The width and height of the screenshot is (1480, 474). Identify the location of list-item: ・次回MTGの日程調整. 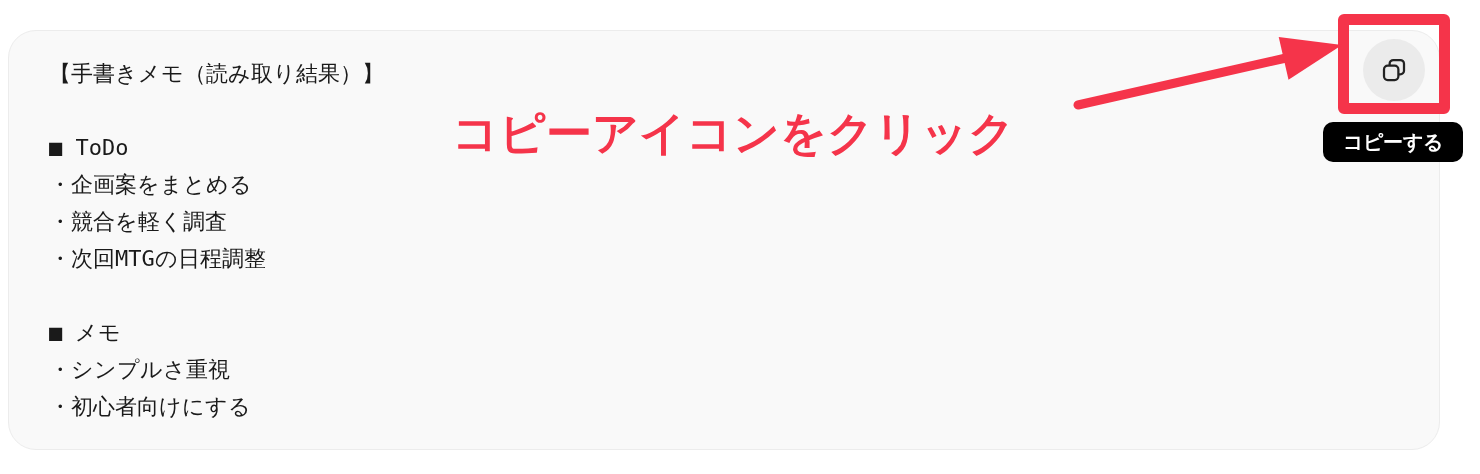
(157, 259).